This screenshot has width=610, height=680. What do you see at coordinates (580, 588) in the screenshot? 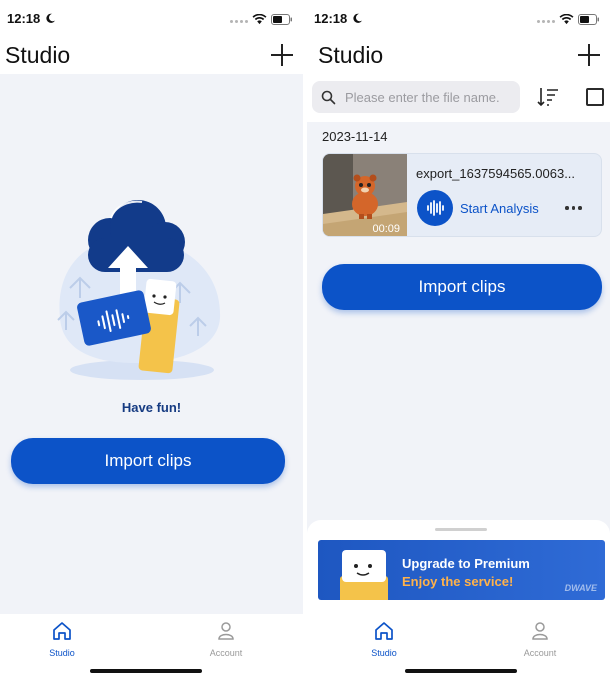
I see `brand-logo: DWAVE` at bounding box center [580, 588].